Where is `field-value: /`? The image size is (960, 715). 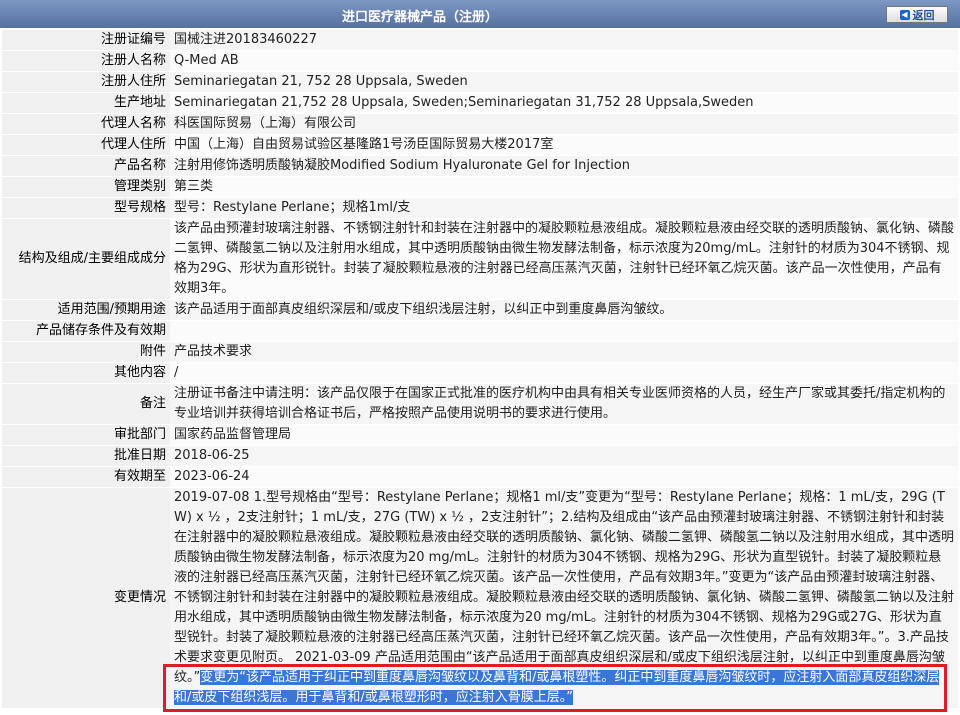
field-value: / is located at coordinates (564, 373).